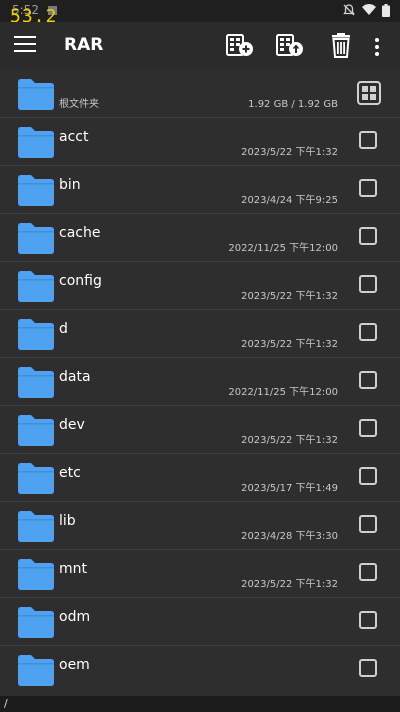 Image resolution: width=400 pixels, height=712 pixels. What do you see at coordinates (67, 521) in the screenshot?
I see `folder-name: lib` at bounding box center [67, 521].